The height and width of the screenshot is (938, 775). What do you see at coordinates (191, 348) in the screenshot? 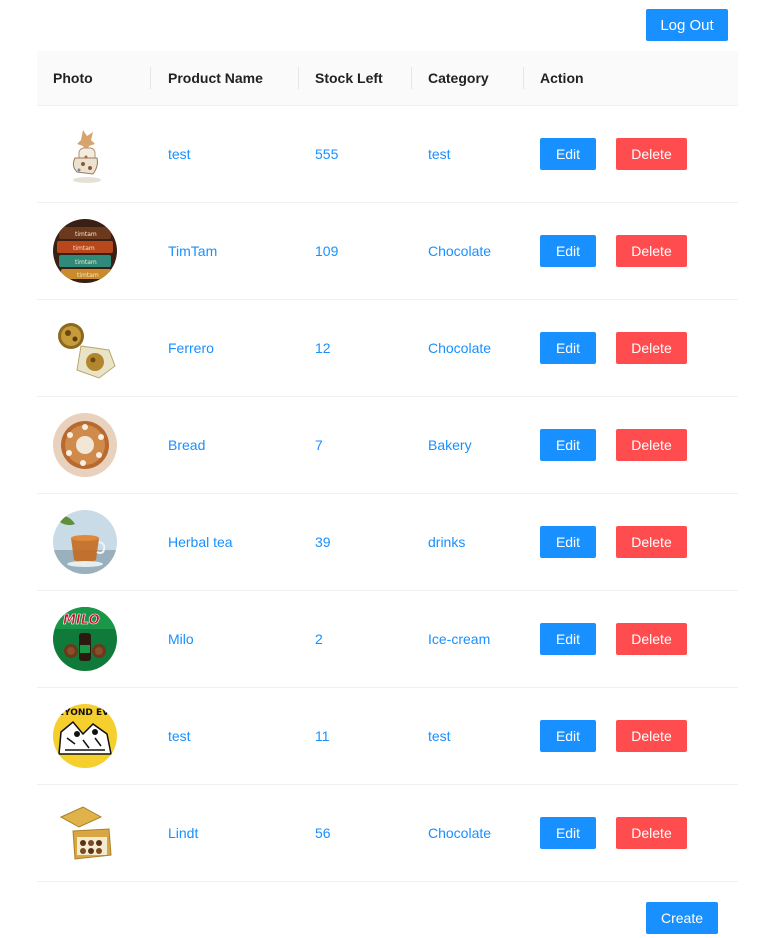
I see `product-name: Ferrero` at bounding box center [191, 348].